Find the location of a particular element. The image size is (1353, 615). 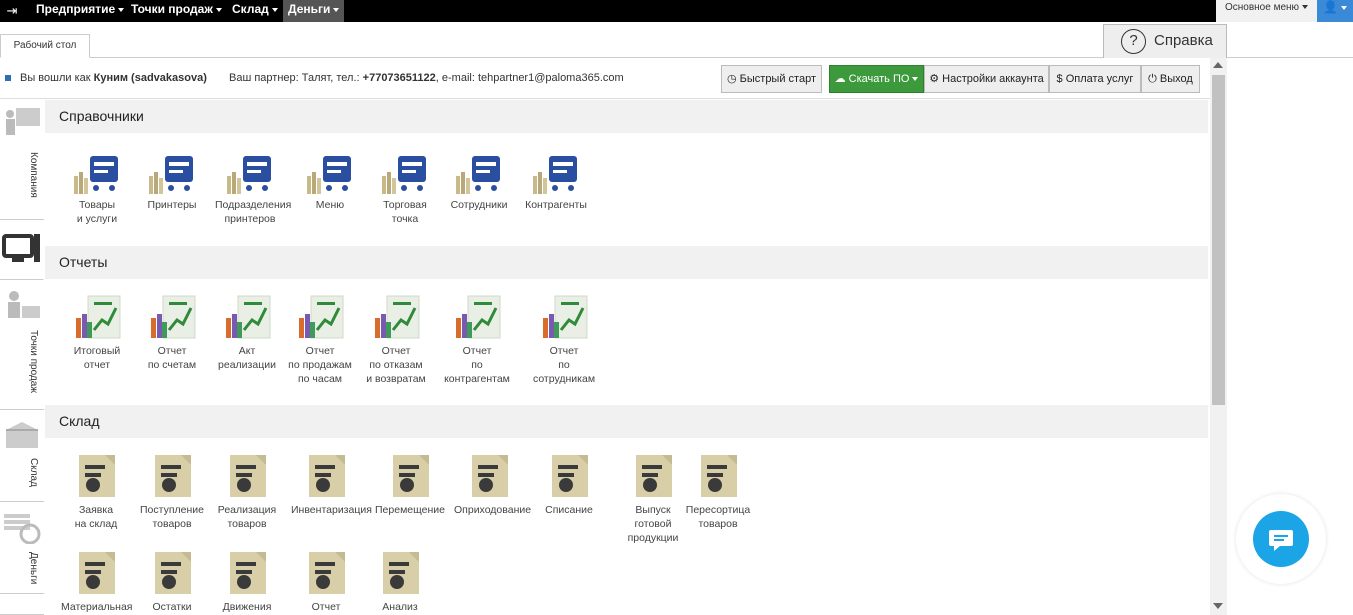

report-tile: Акт реализации is located at coordinates (247, 332).